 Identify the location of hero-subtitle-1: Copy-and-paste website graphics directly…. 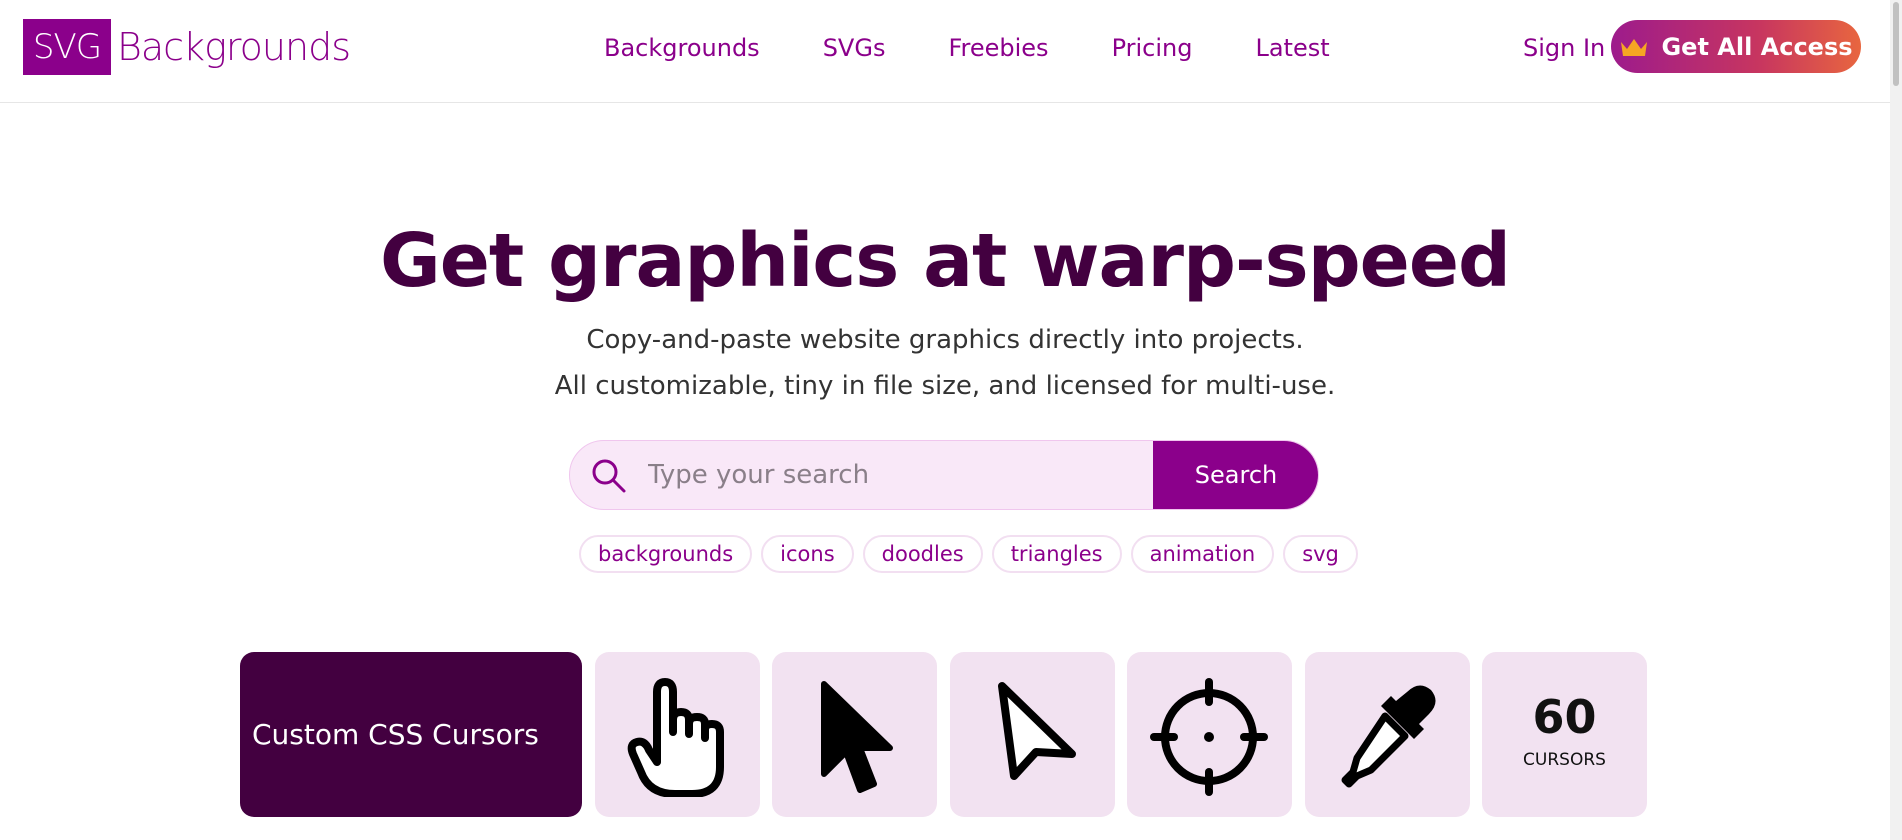
(945, 340).